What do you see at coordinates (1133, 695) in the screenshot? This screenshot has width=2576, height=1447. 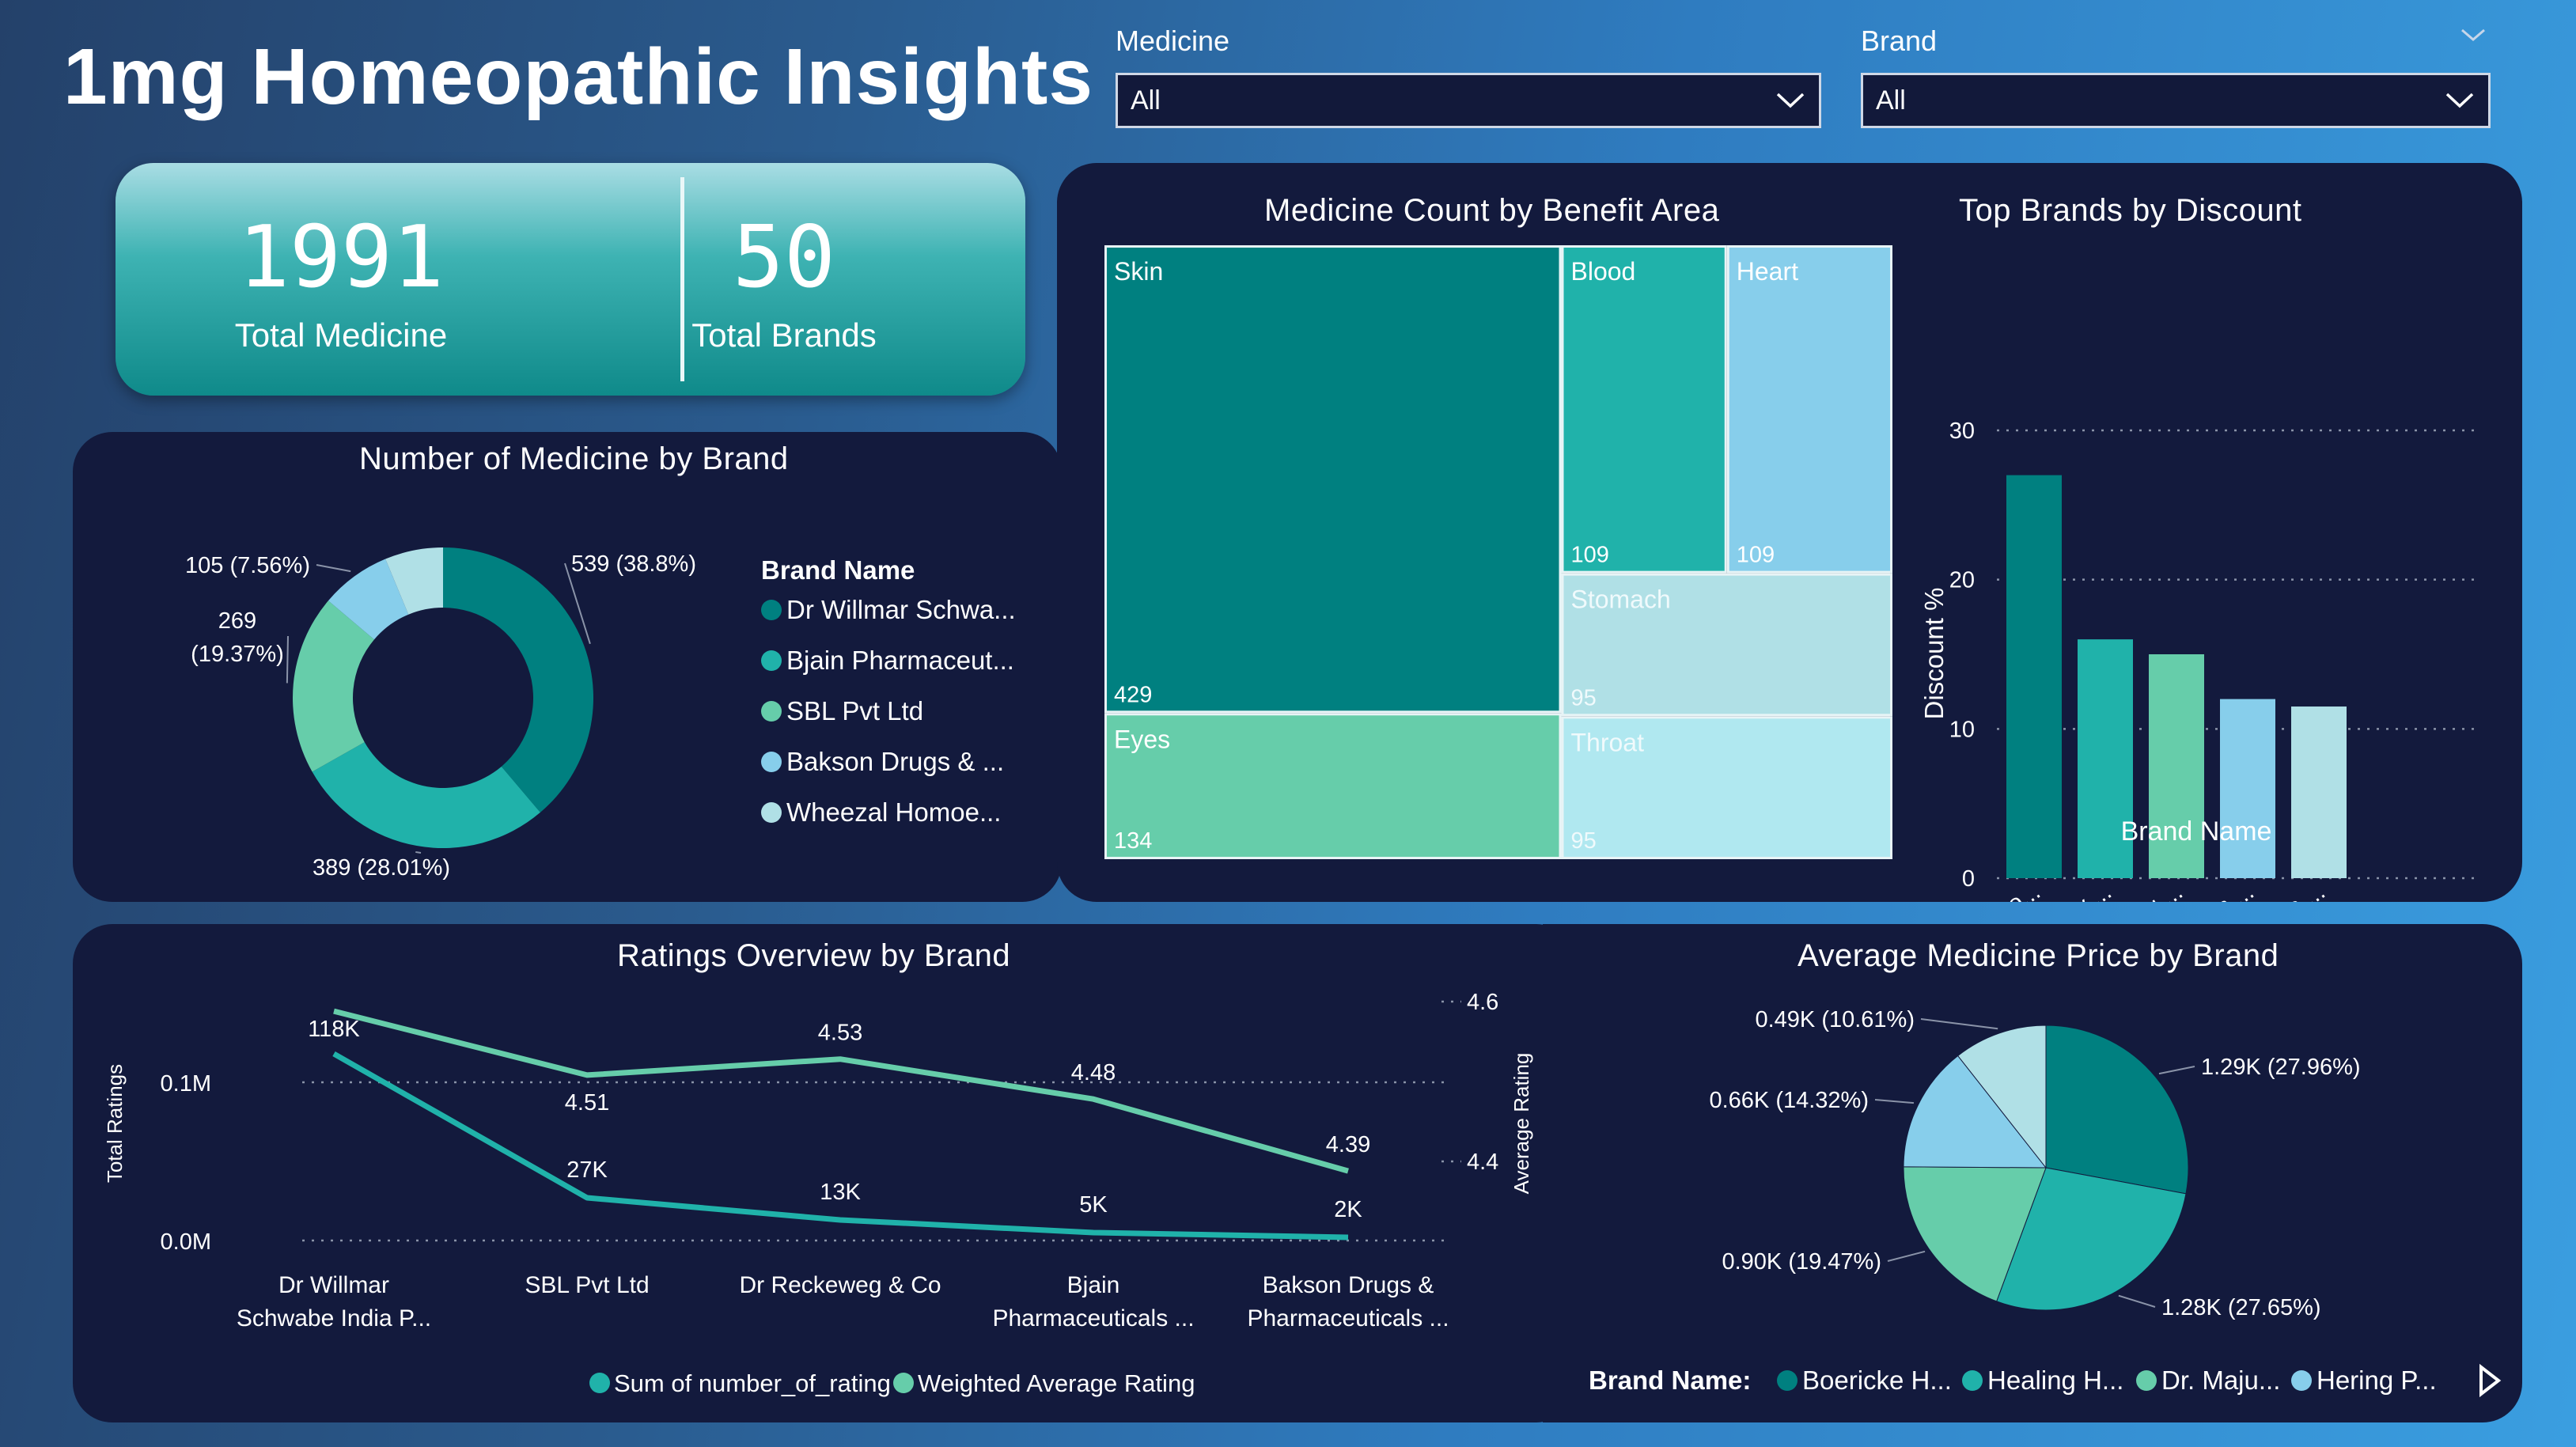 I see `treemap-tile-value: 429` at bounding box center [1133, 695].